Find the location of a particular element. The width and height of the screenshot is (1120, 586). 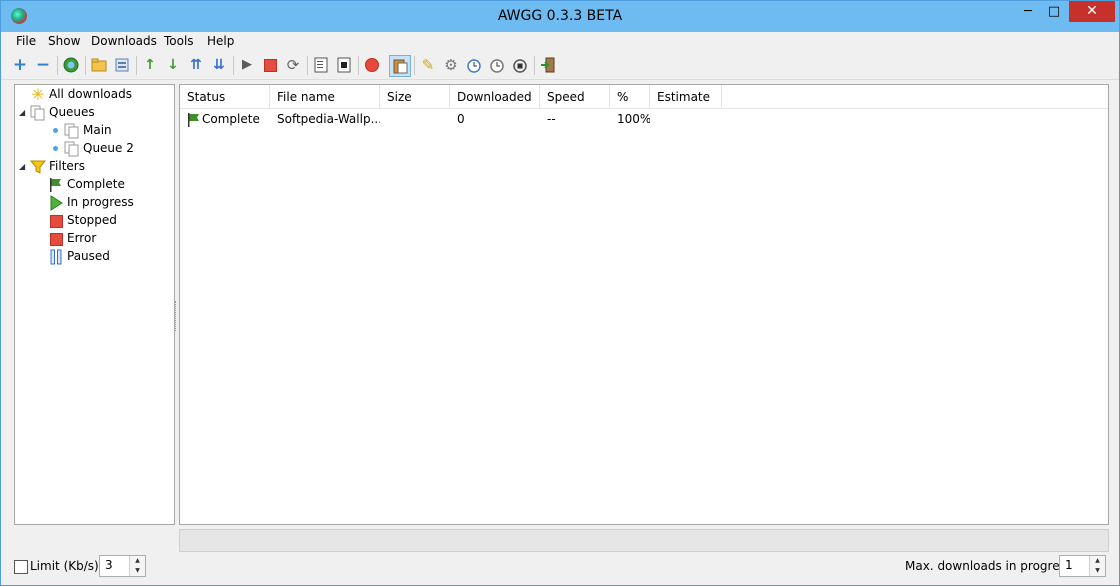

limit-checkbox is located at coordinates (21, 567).